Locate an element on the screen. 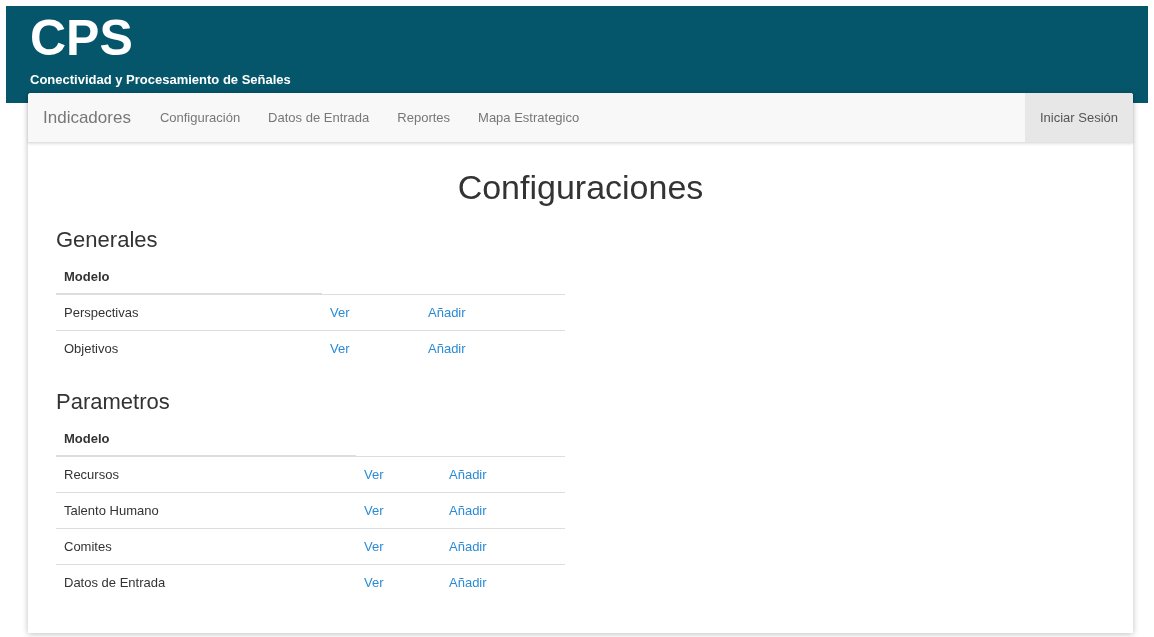 Image resolution: width=1154 pixels, height=637 pixels. section-heading: Parametros is located at coordinates (113, 402).